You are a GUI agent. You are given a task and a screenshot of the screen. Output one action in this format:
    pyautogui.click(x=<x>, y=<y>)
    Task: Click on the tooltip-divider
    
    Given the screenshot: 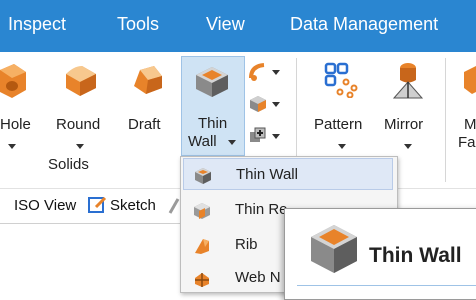 What is the action you would take?
    pyautogui.click(x=386, y=285)
    